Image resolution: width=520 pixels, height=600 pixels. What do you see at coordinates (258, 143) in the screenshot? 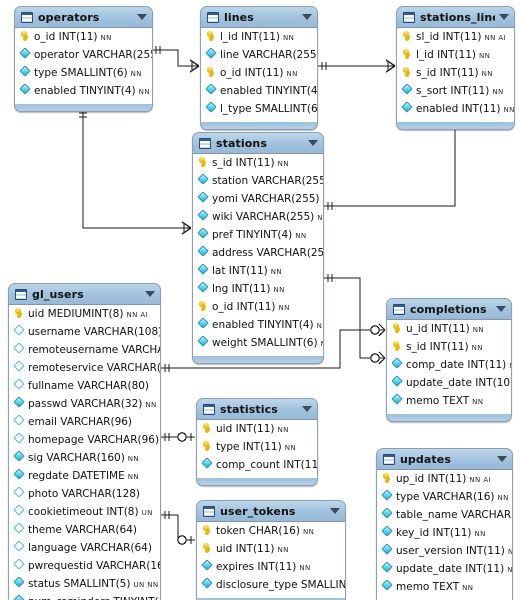
I see `table-header-stations: stations` at bounding box center [258, 143].